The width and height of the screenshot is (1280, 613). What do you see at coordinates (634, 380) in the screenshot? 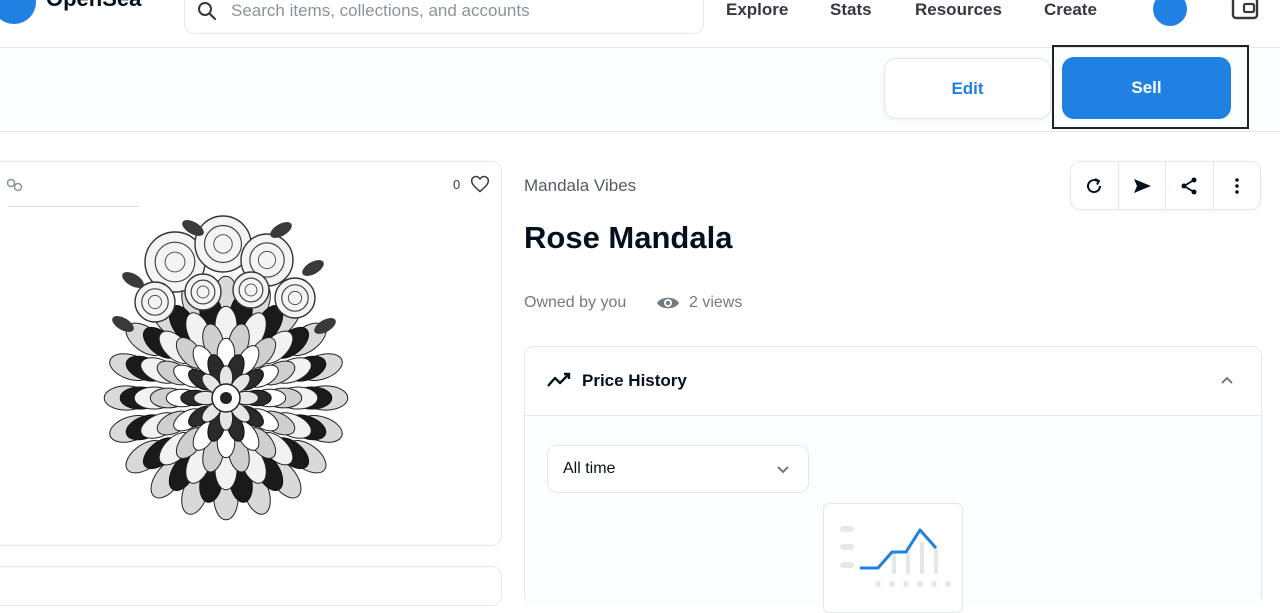
I see `price-history-title: Price History` at bounding box center [634, 380].